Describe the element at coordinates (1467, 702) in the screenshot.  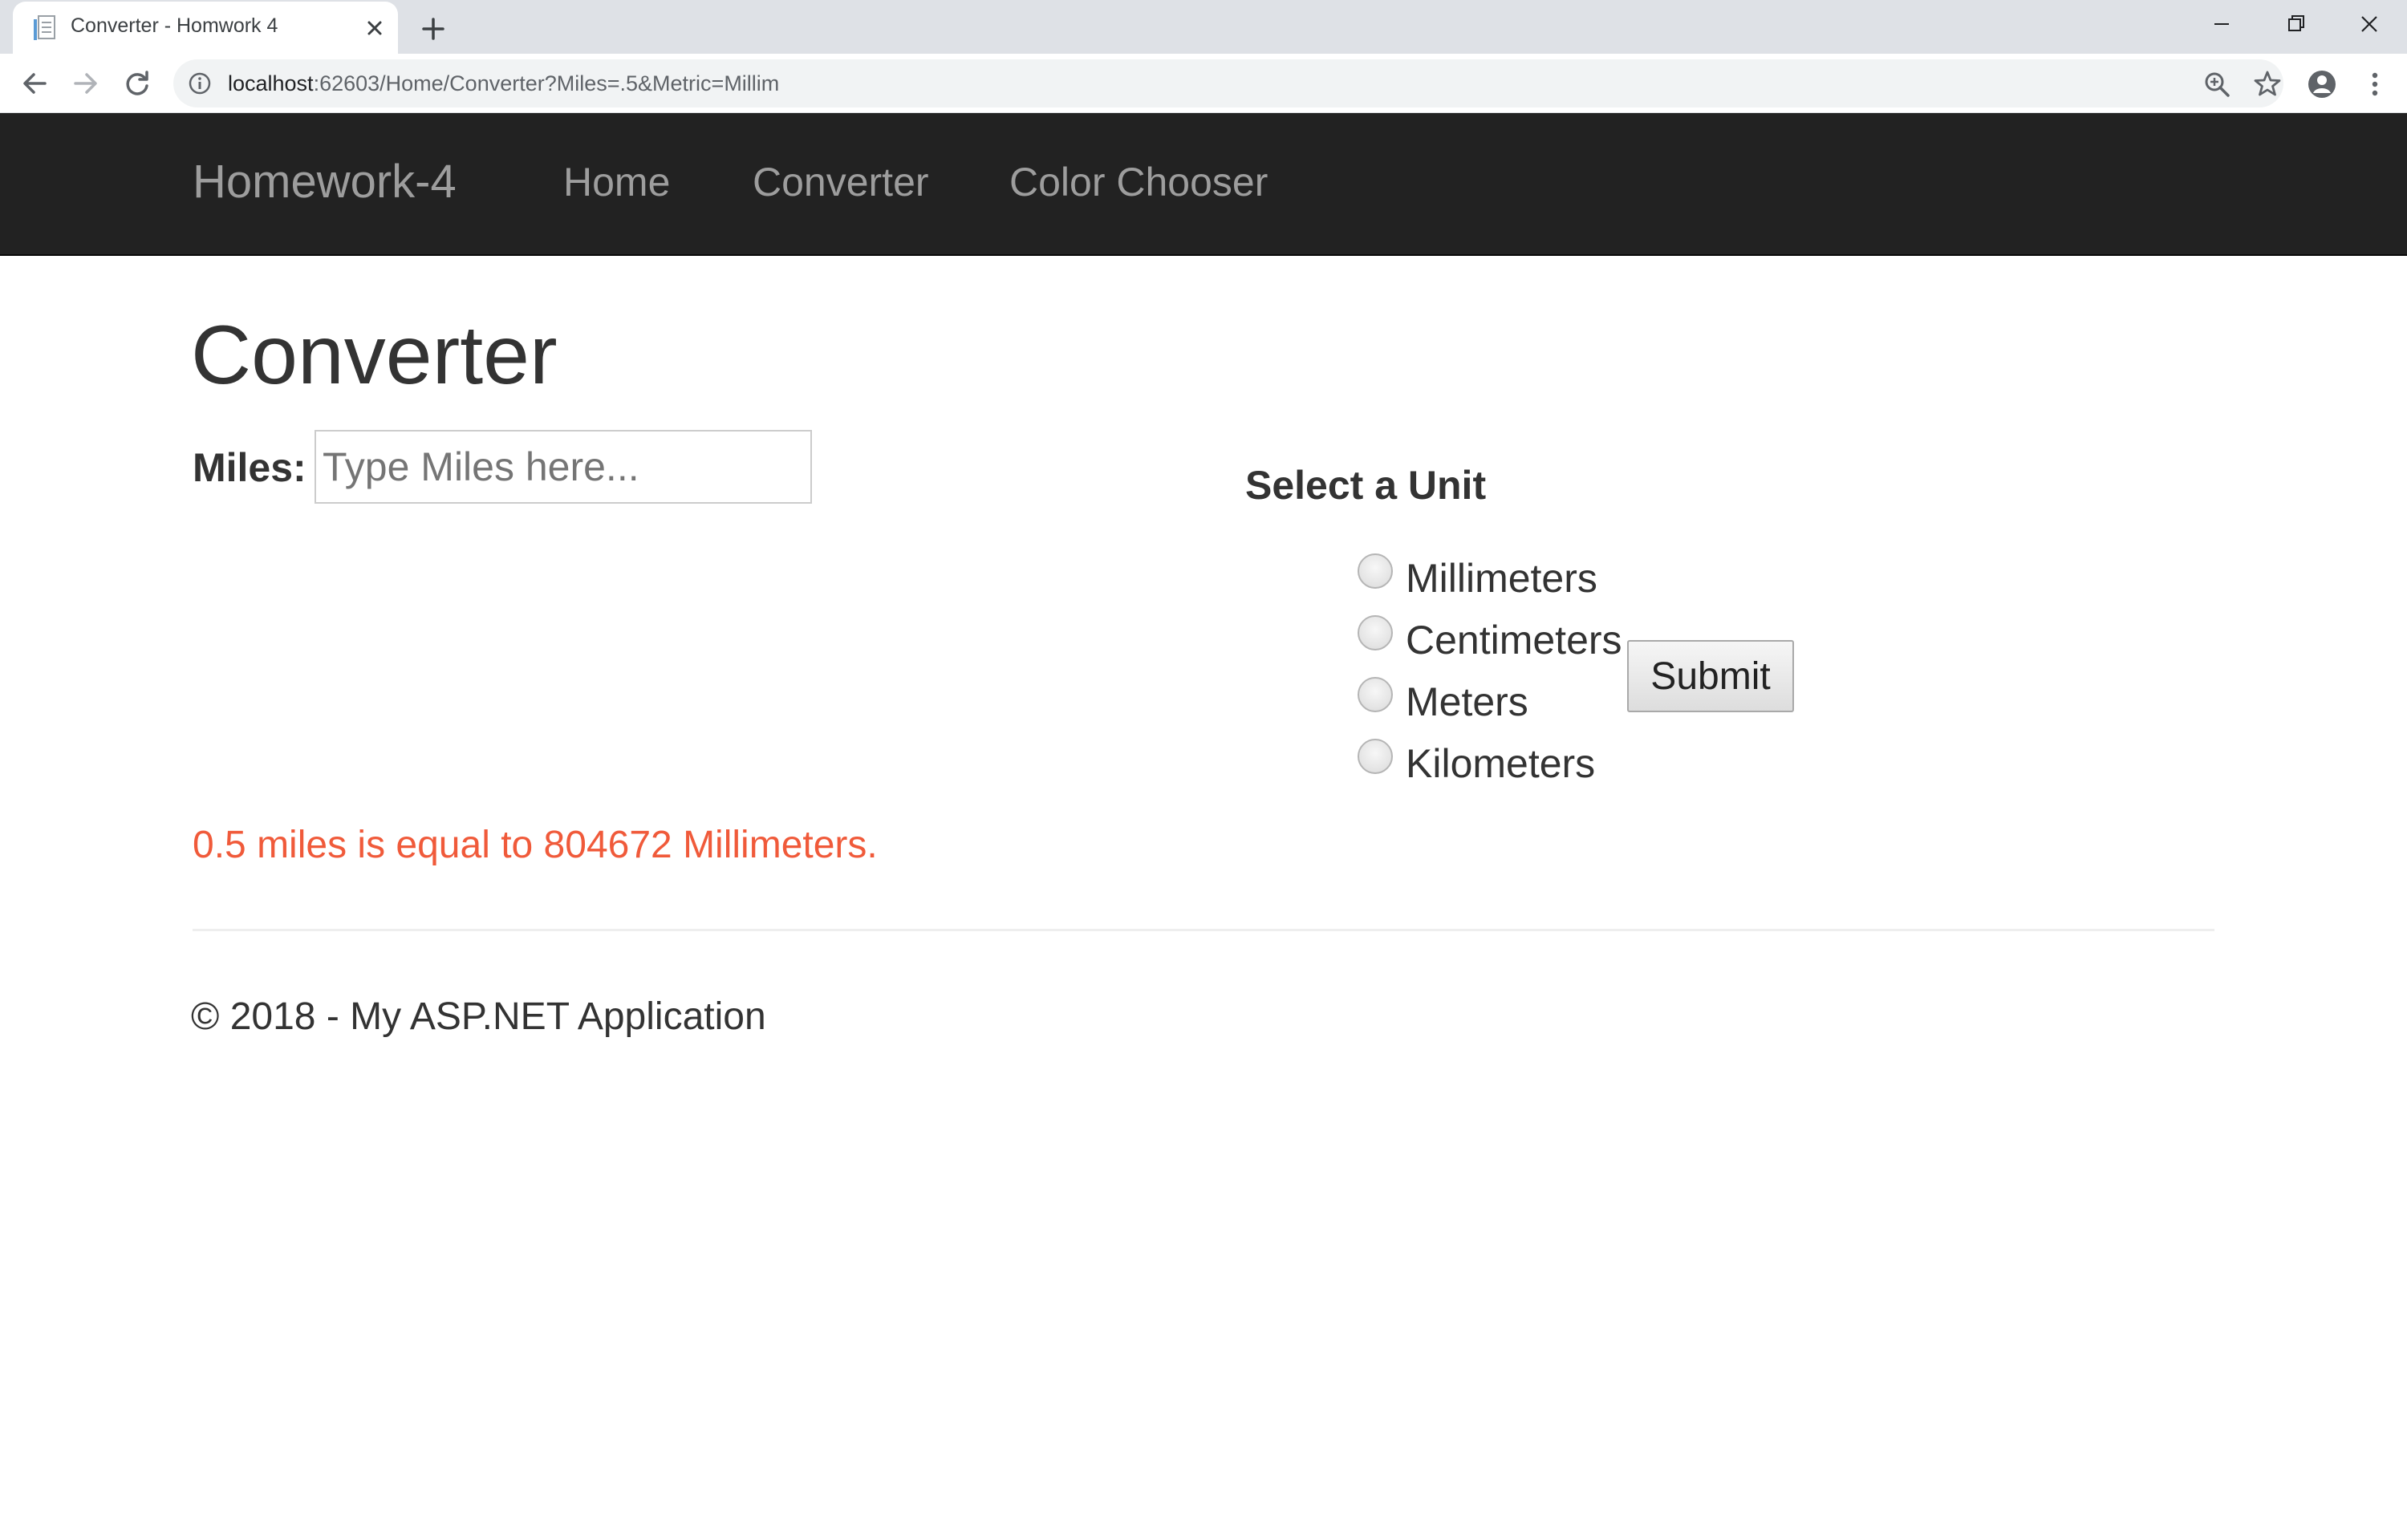
I see `unit-label: Meters` at that location.